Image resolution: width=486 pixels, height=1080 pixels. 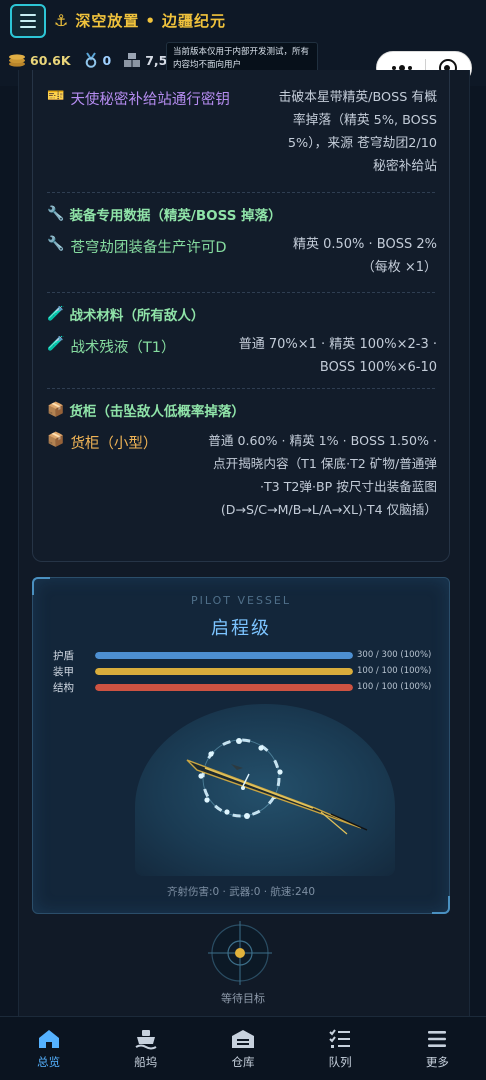 I want to click on shield-bar-row: 护盾 300 / 300 (100%), so click(x=245, y=655).